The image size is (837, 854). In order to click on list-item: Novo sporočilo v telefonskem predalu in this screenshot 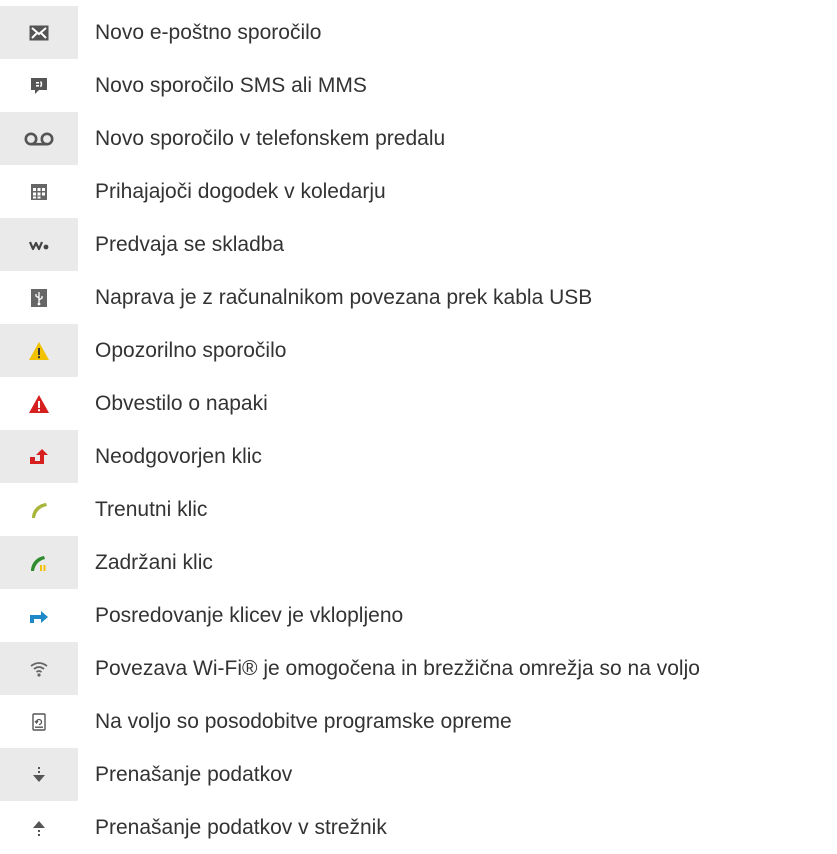, I will do `click(418, 138)`.